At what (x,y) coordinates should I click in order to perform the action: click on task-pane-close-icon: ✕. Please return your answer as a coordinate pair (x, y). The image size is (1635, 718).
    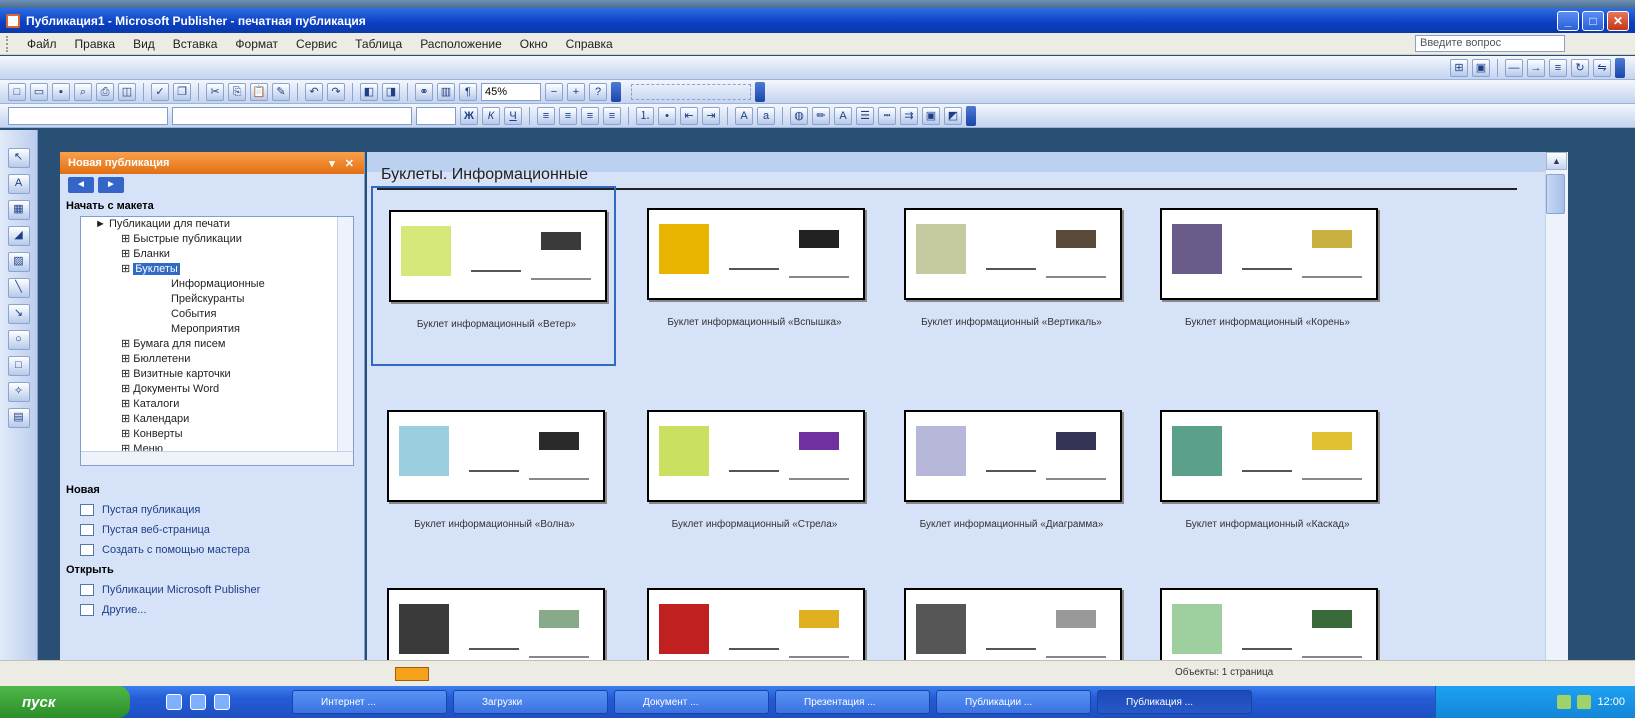
    Looking at the image, I should click on (349, 163).